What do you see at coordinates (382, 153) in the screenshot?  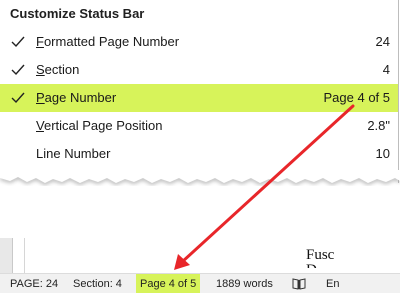 I see `menu-item-value: 10` at bounding box center [382, 153].